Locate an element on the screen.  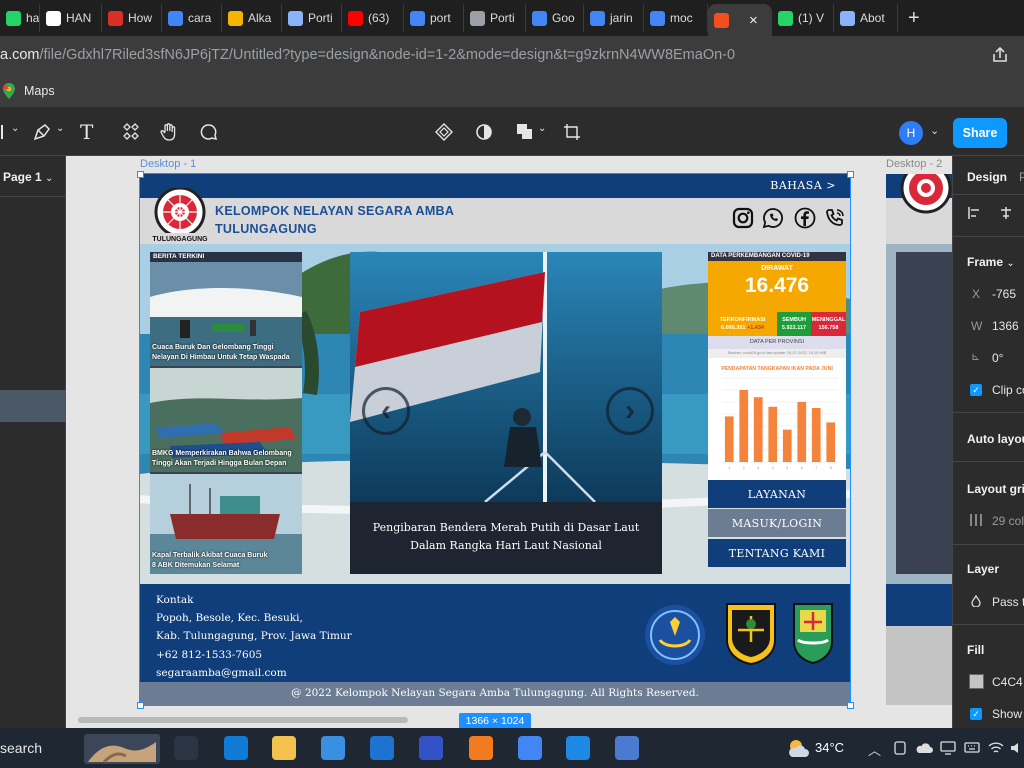
browser-tab: (63) is located at coordinates (373, 18).